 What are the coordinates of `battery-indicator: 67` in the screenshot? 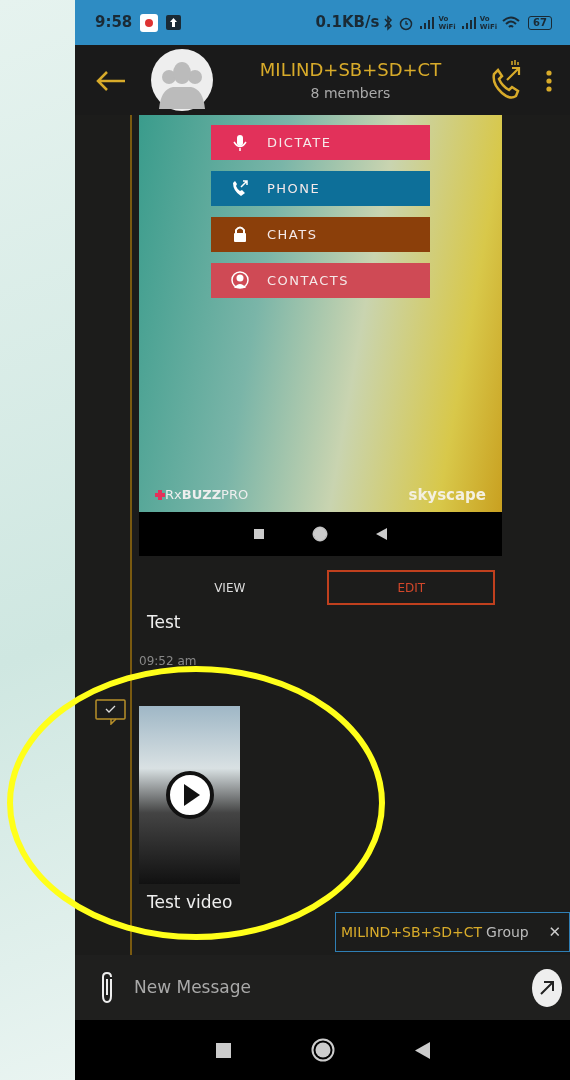 It's located at (540, 22).